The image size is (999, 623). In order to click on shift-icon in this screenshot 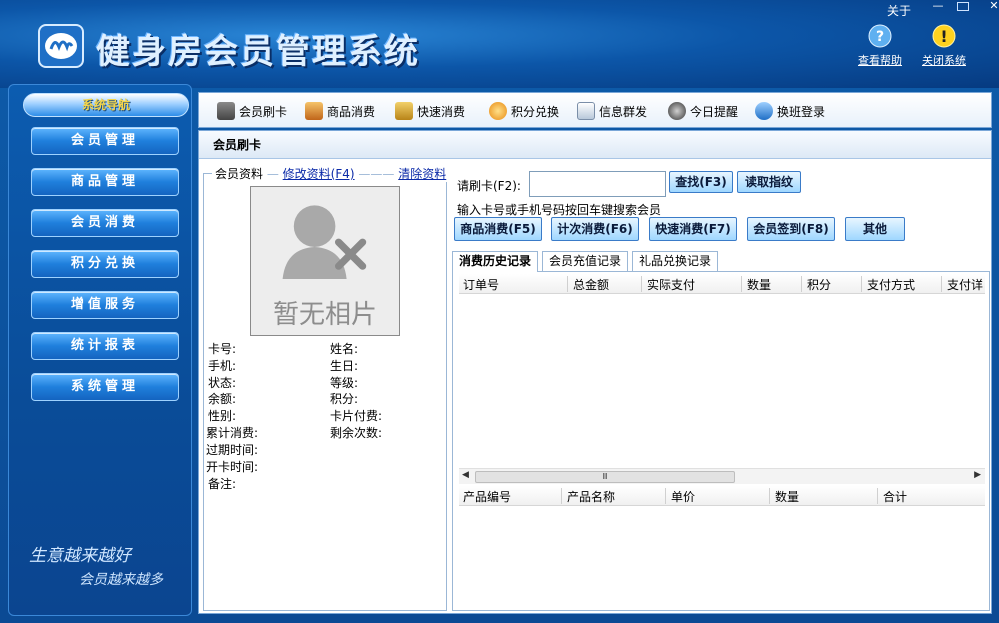, I will do `click(764, 111)`.